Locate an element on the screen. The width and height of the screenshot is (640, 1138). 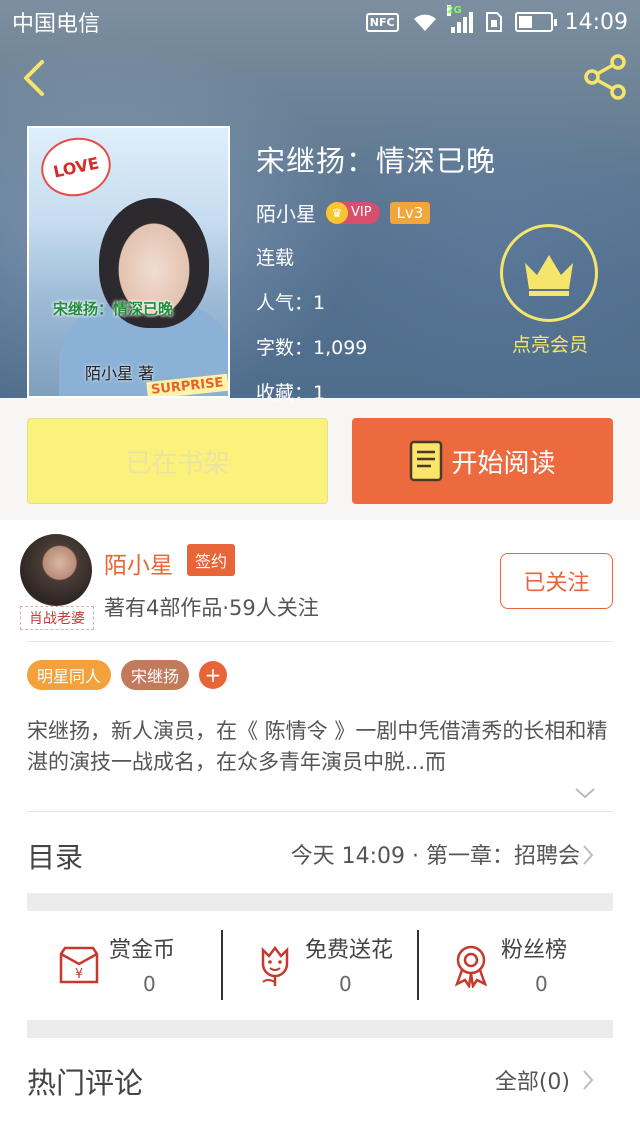
vip-badge: ♛ VIP is located at coordinates (353, 212).